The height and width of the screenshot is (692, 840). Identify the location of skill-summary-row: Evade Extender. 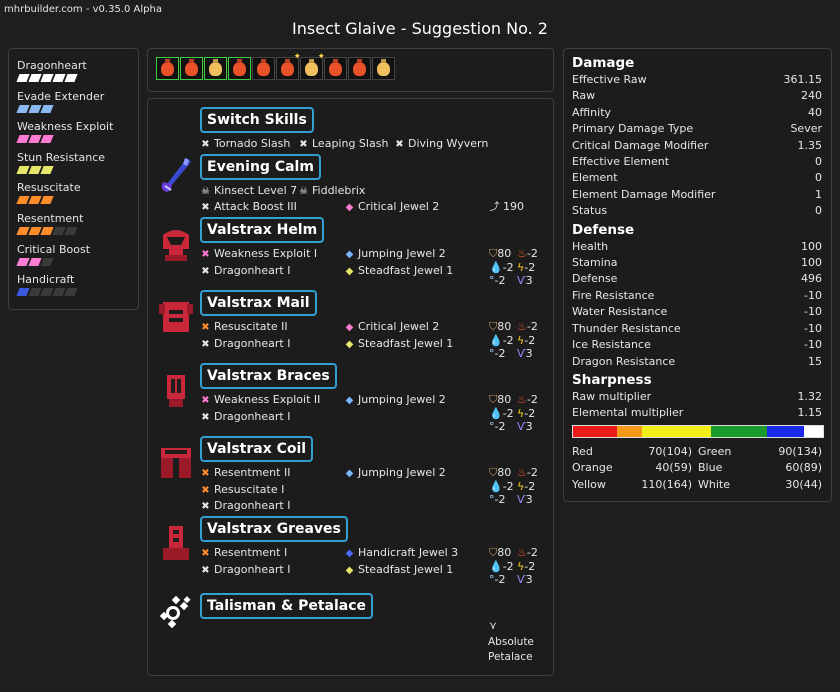
(77, 105).